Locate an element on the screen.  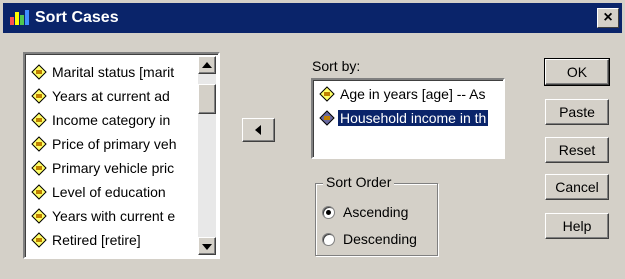
close-icon: × is located at coordinates (608, 17).